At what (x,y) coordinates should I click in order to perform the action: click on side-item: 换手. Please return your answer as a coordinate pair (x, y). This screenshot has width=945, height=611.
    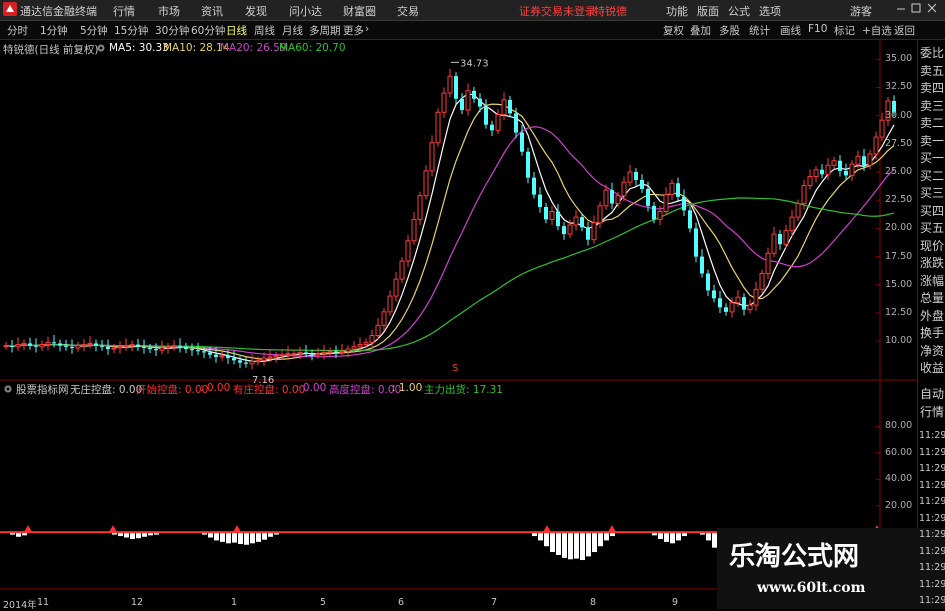
    Looking at the image, I should click on (932, 332).